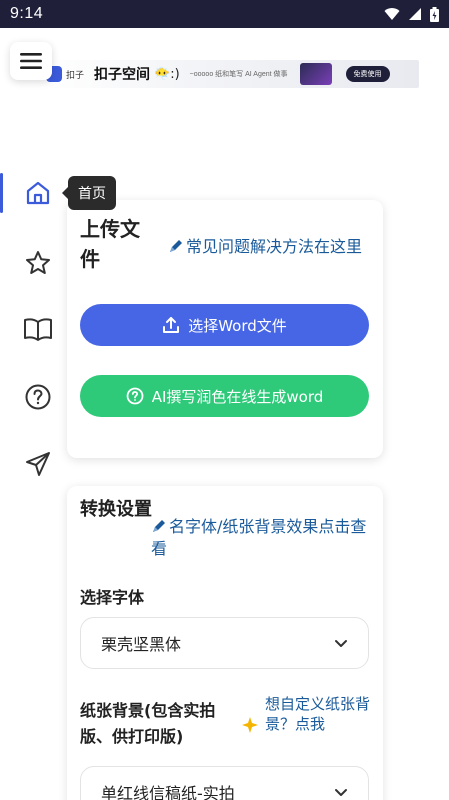  I want to click on ai-generate-label: AI撰写润色在线生成word, so click(237, 396).